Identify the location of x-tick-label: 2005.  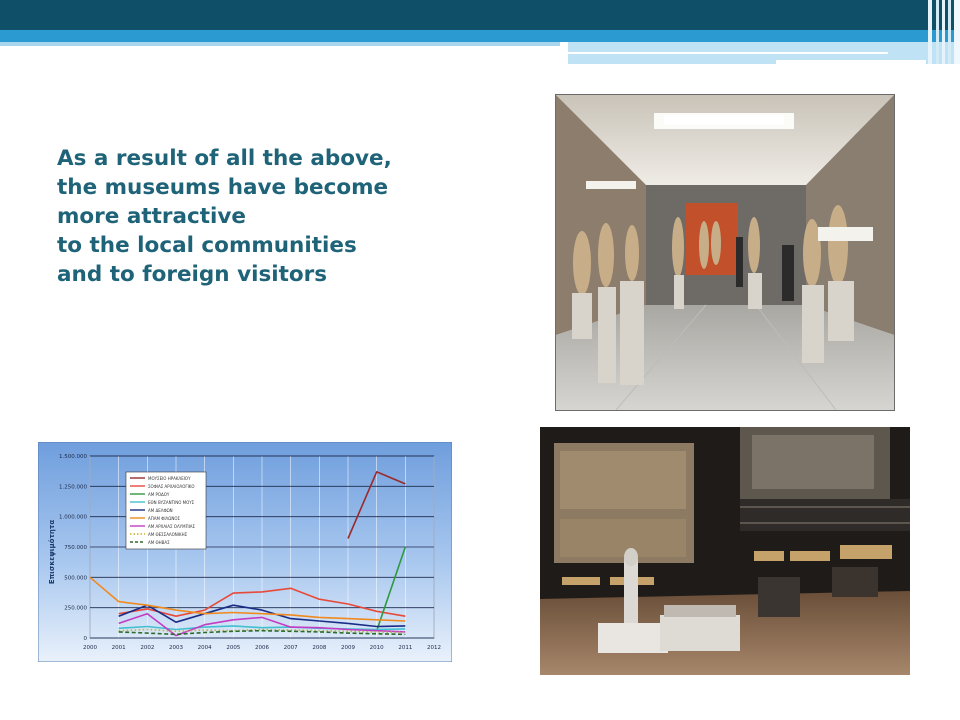
(233, 648).